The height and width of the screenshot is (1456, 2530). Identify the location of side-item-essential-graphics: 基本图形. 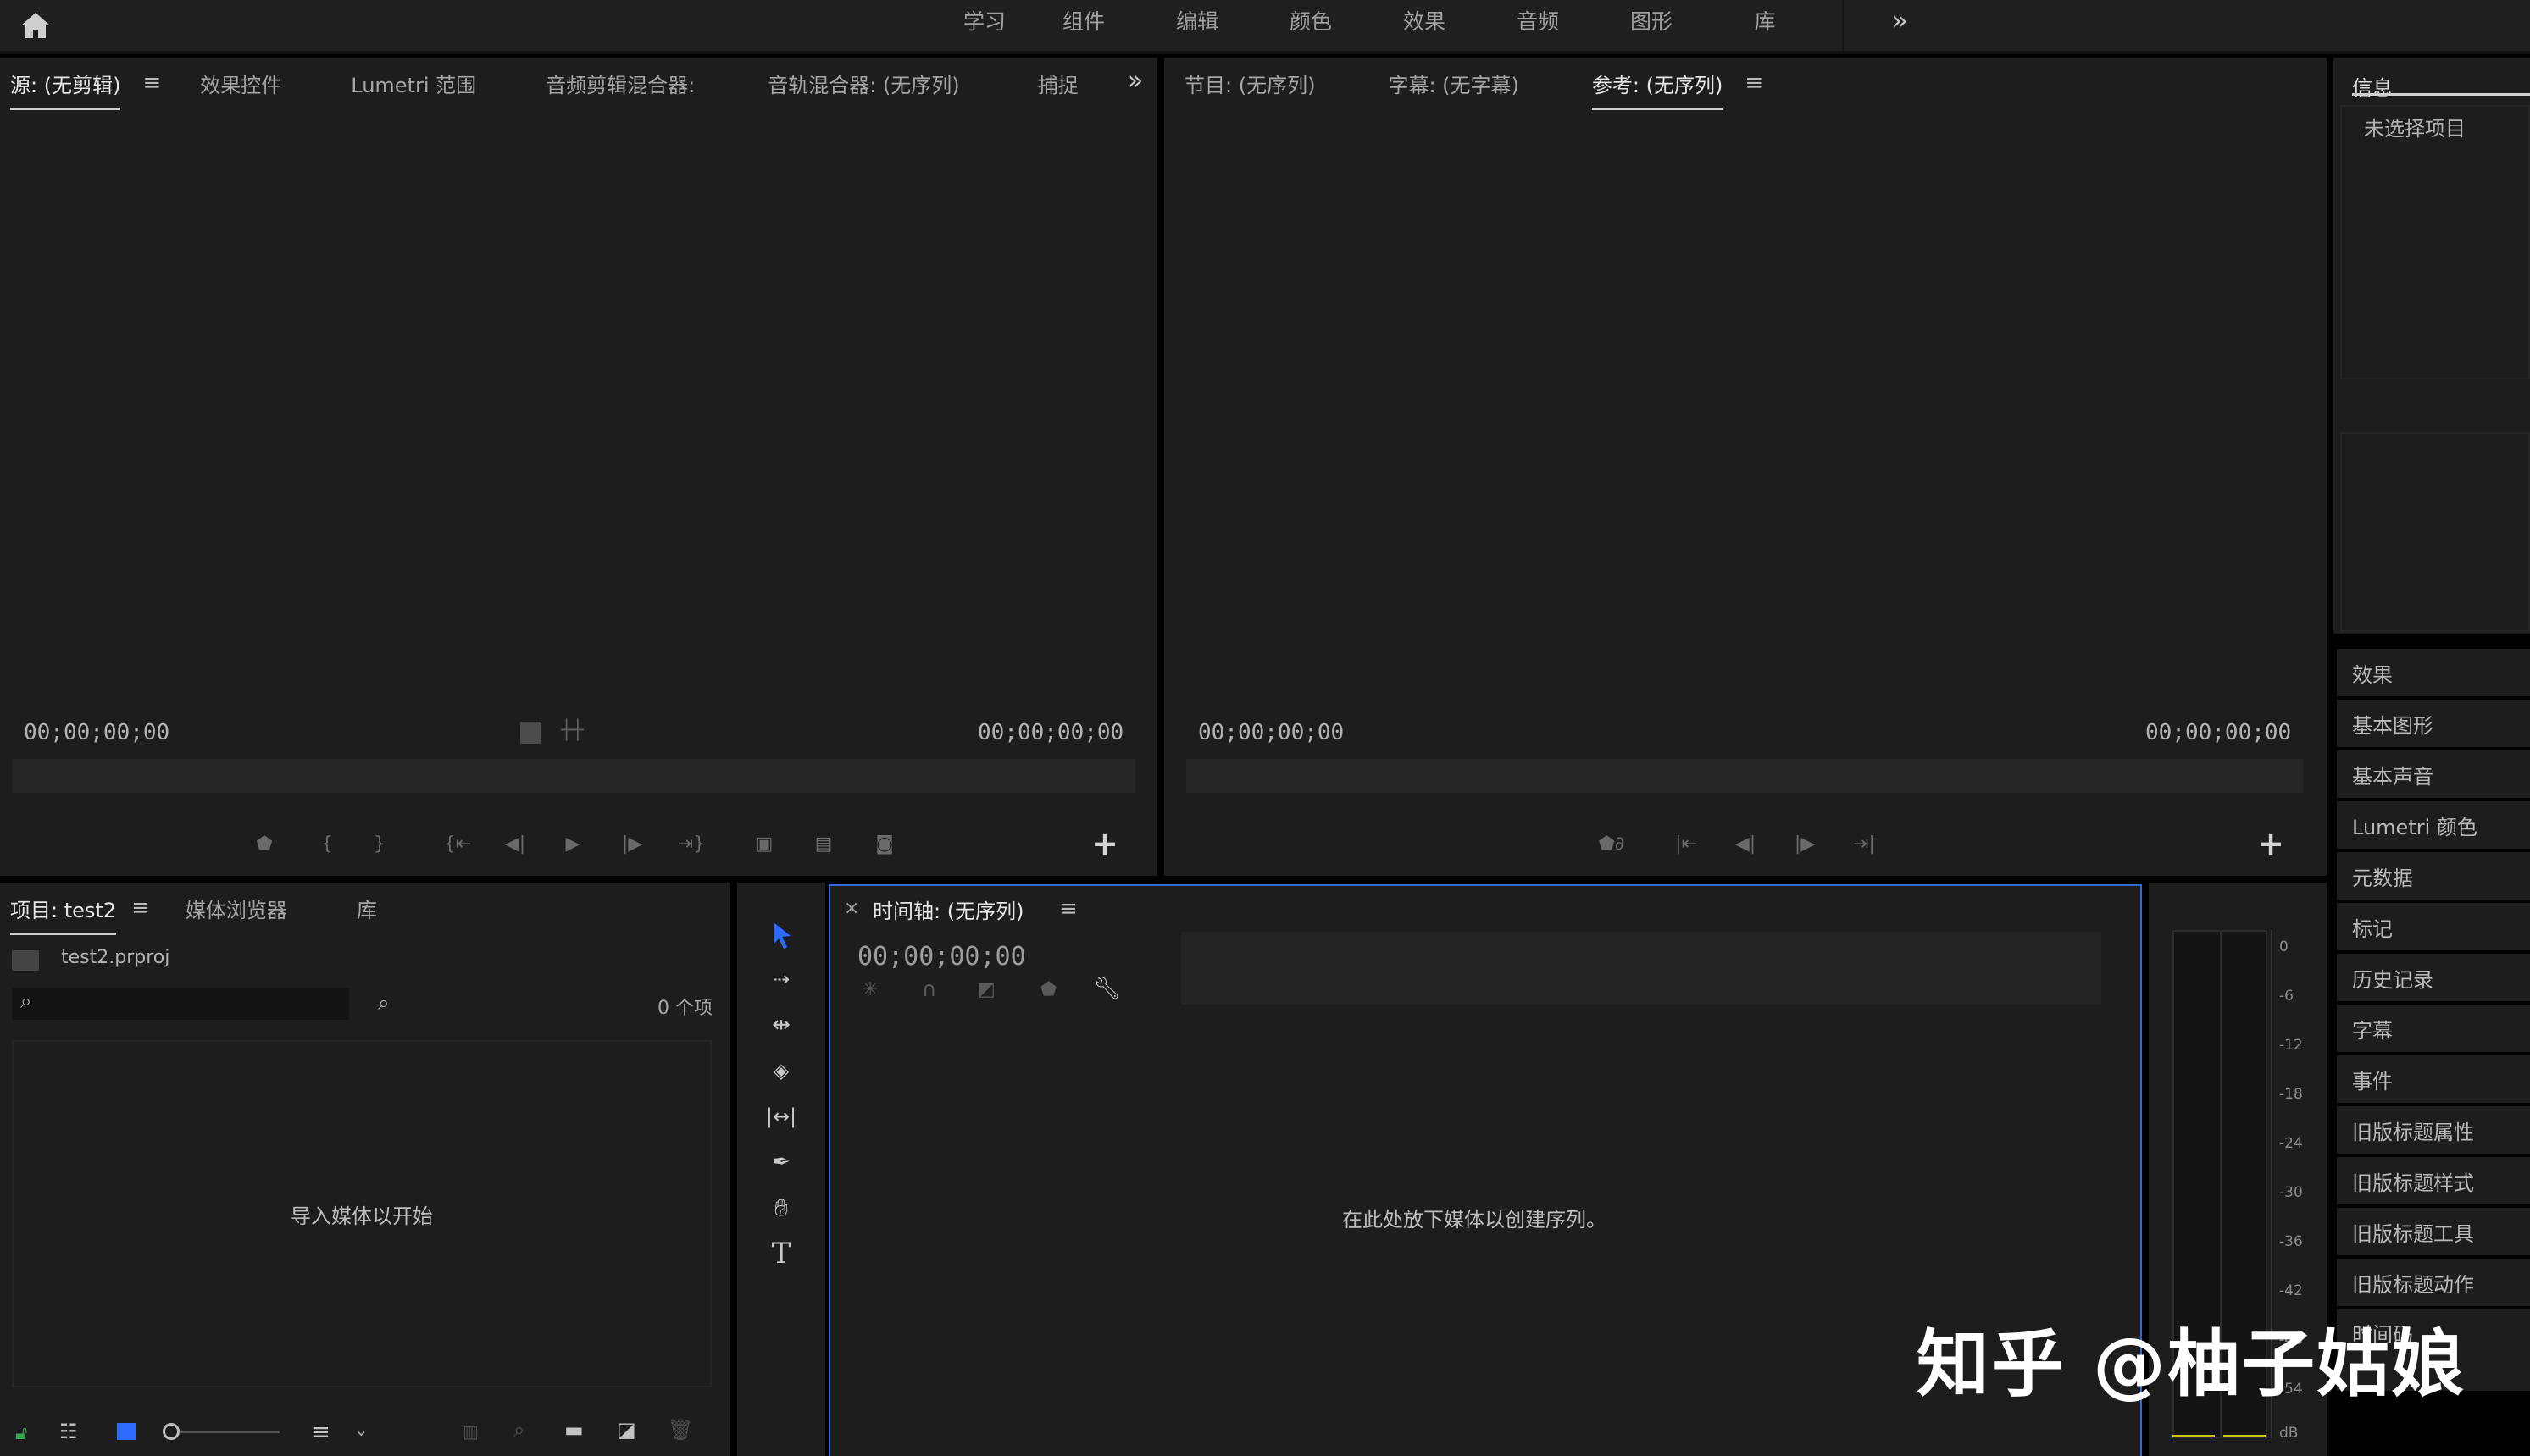
(2434, 723).